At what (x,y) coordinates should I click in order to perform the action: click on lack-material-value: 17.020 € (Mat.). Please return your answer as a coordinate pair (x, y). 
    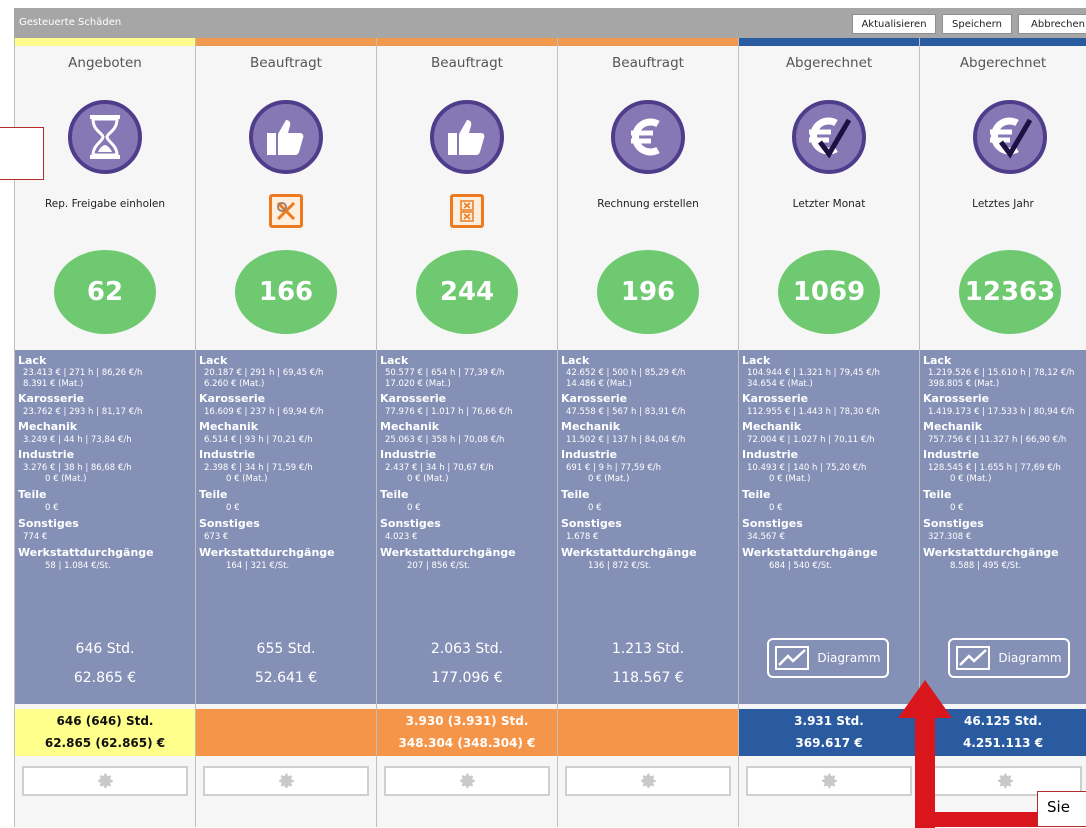
    Looking at the image, I should click on (418, 384).